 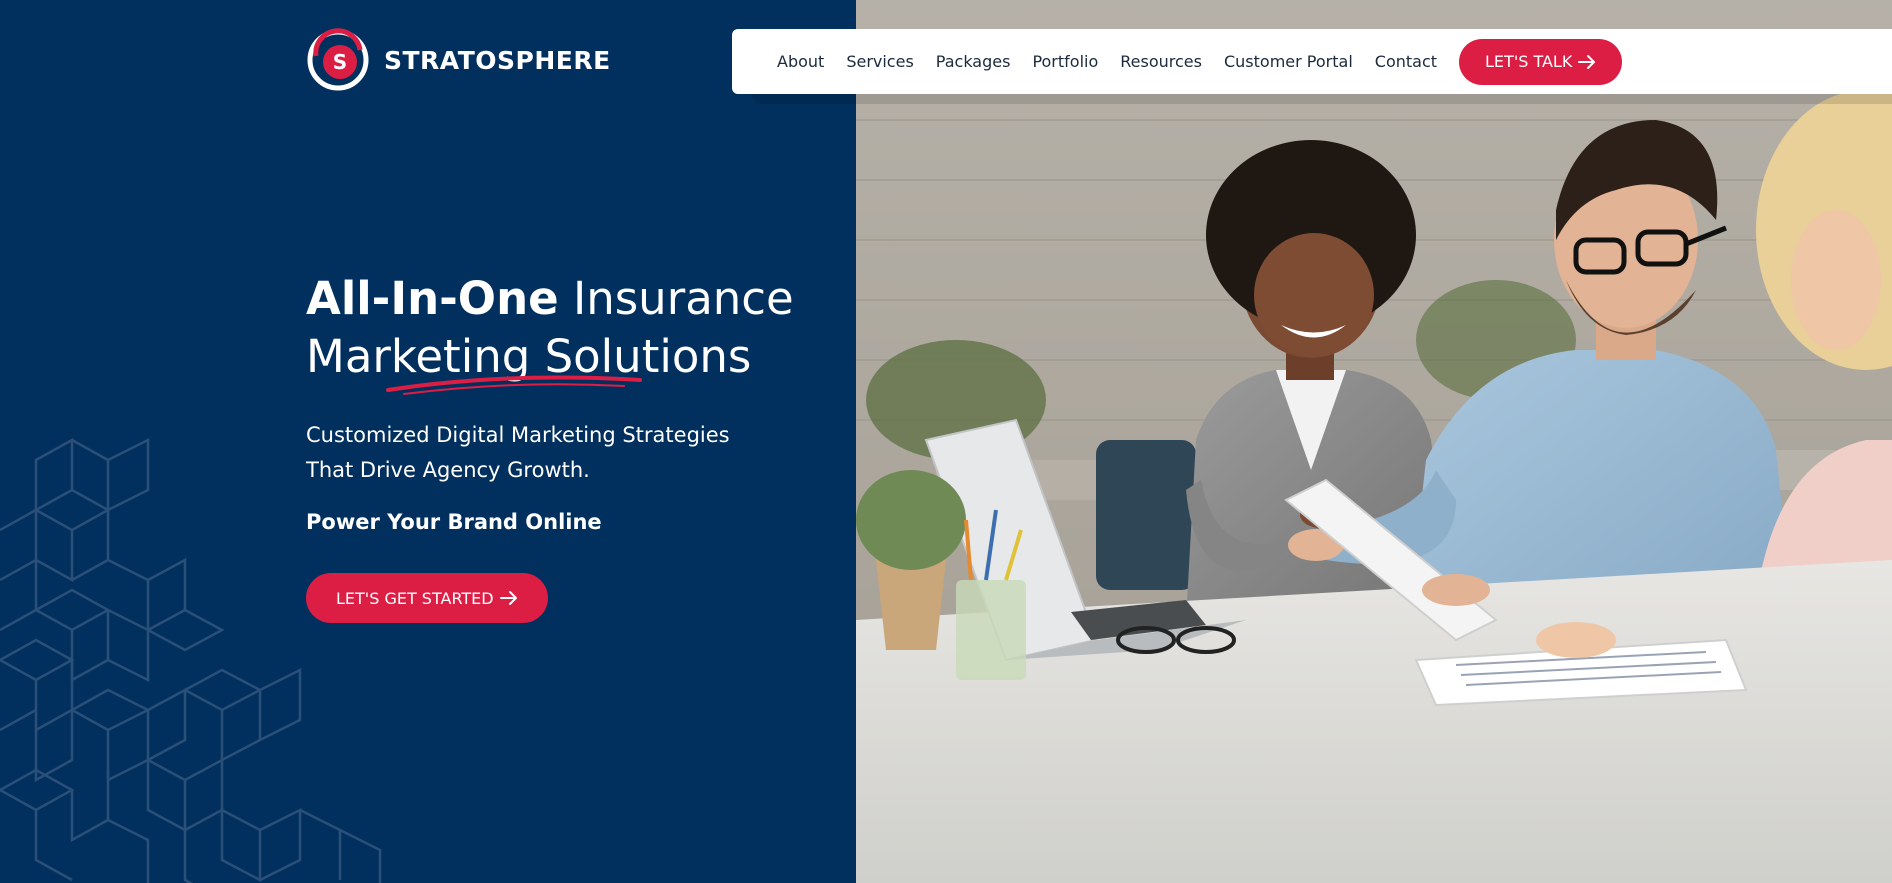 I want to click on brand-name: STRATOSPHERE, so click(x=497, y=60).